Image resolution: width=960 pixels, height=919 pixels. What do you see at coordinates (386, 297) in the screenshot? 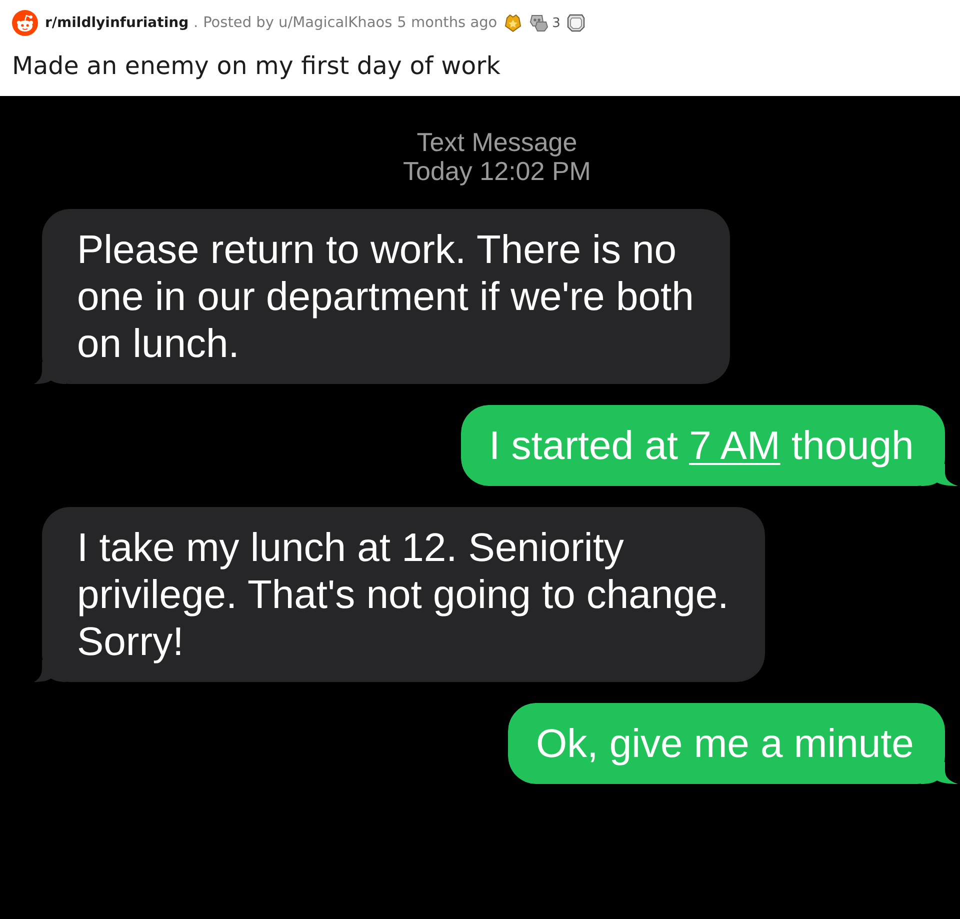
I see `message-text: Please return to work. There is no one in our department if we're both on lunch.` at bounding box center [386, 297].